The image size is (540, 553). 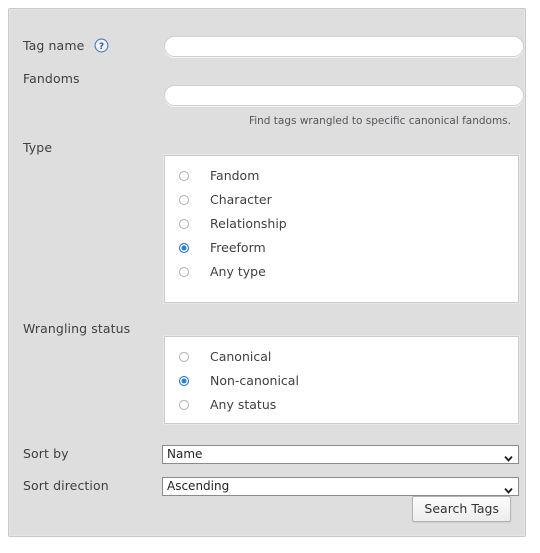 What do you see at coordinates (198, 486) in the screenshot?
I see `sort-direction-value: Ascending` at bounding box center [198, 486].